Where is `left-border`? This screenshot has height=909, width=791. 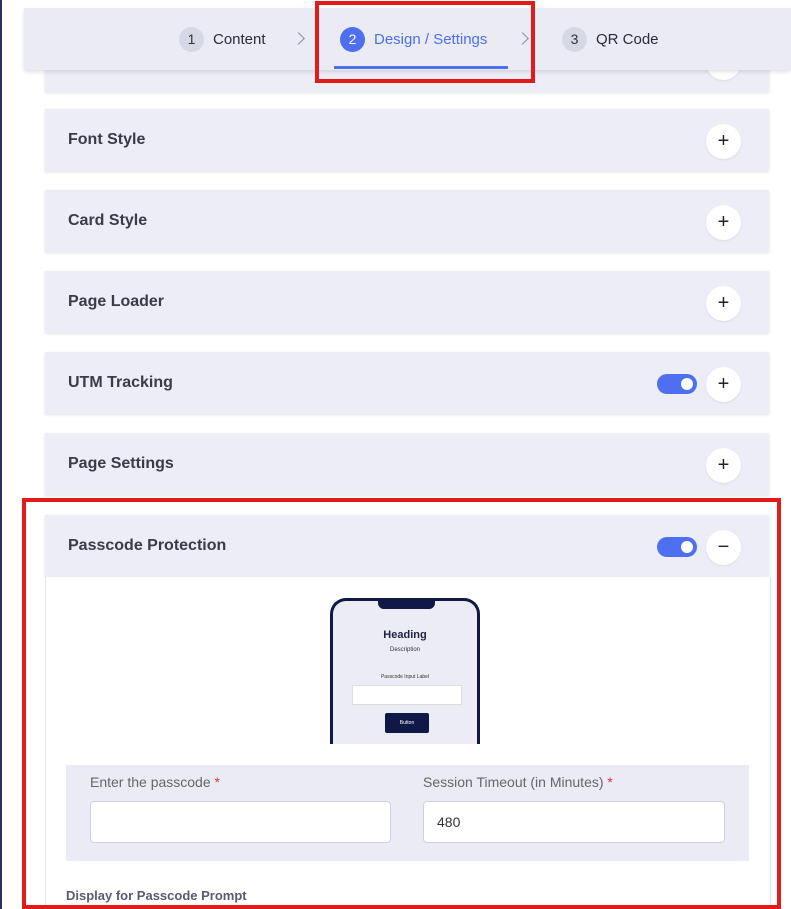 left-border is located at coordinates (1, 454).